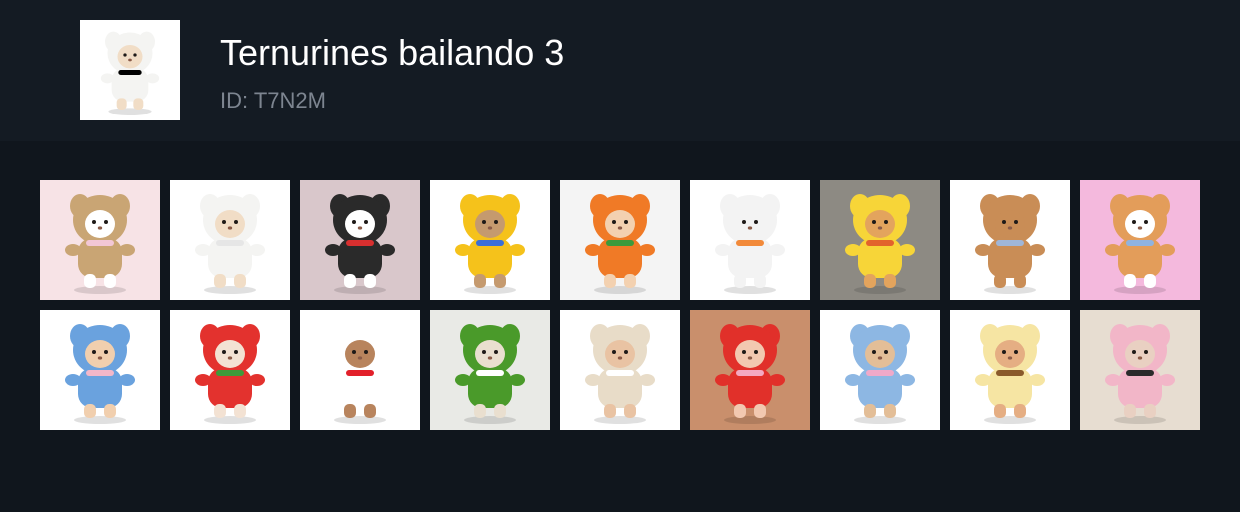 The height and width of the screenshot is (512, 1240). What do you see at coordinates (100, 240) in the screenshot?
I see `sticker-bunny-pink-bow` at bounding box center [100, 240].